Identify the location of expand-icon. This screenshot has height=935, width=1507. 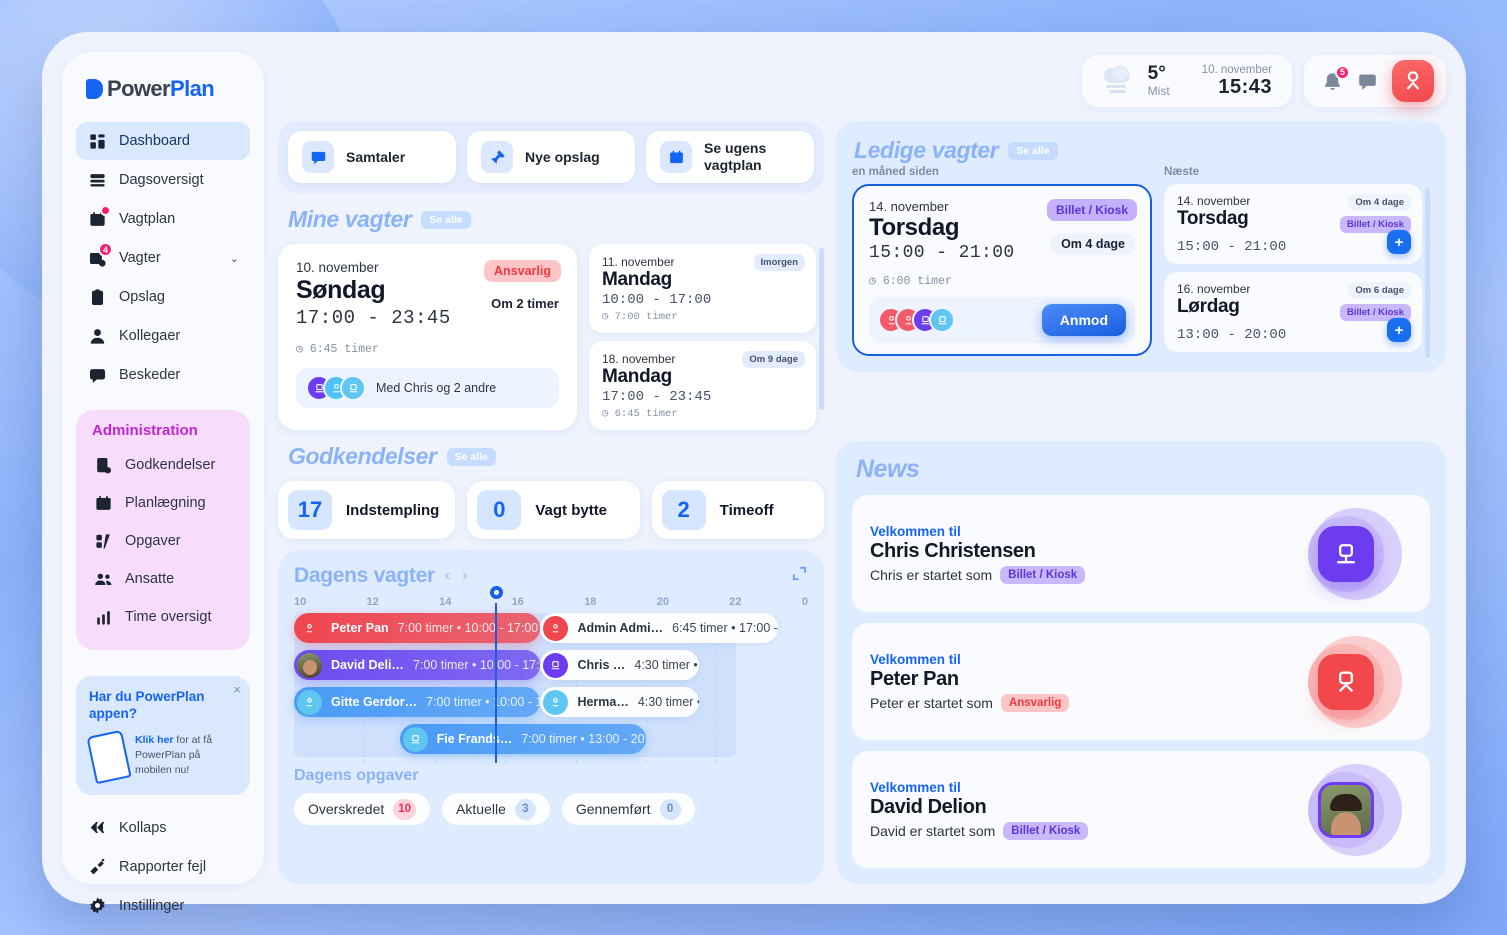
(799, 576).